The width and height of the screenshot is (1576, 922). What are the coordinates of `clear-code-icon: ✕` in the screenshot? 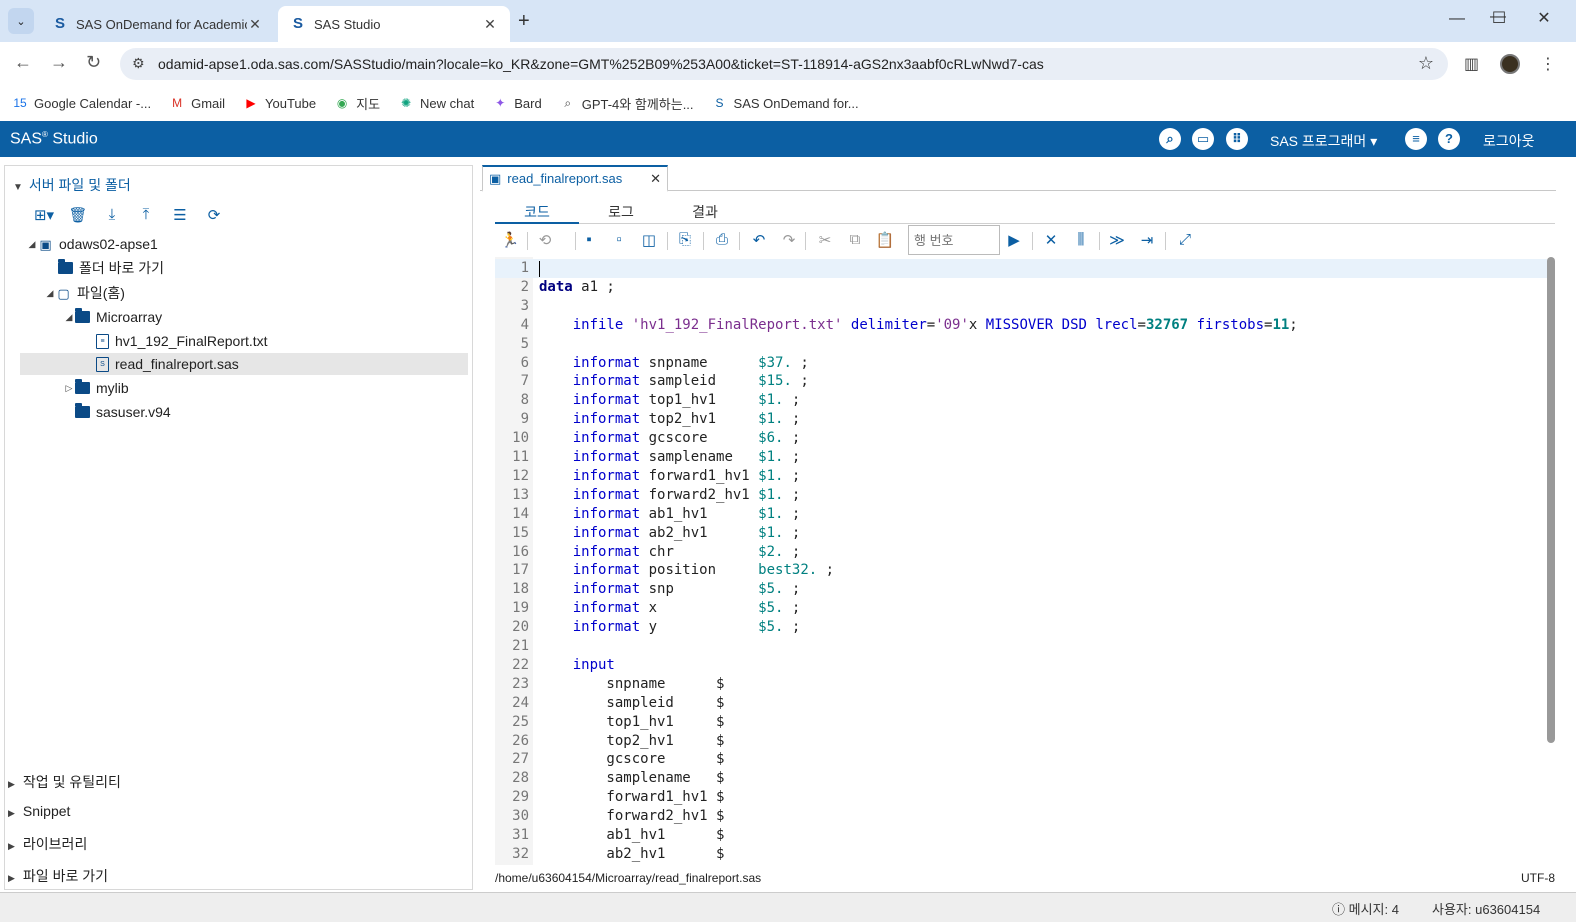 It's located at (1051, 240).